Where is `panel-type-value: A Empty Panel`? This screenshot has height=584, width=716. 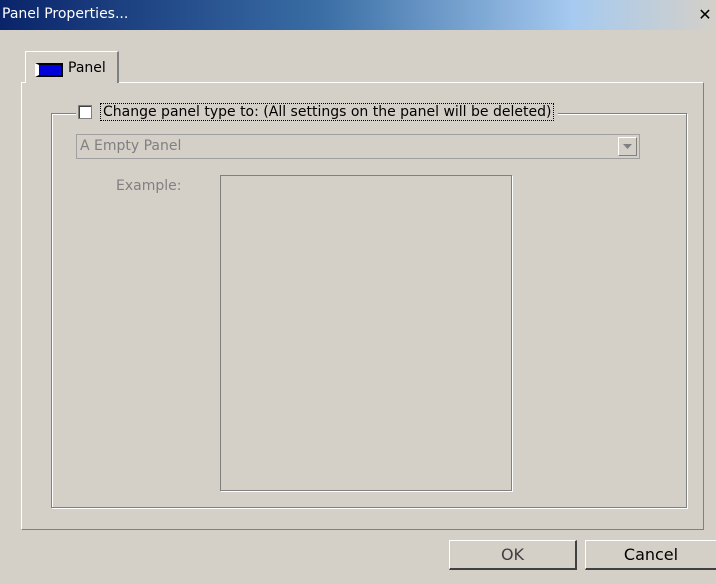 panel-type-value: A Empty Panel is located at coordinates (131, 146).